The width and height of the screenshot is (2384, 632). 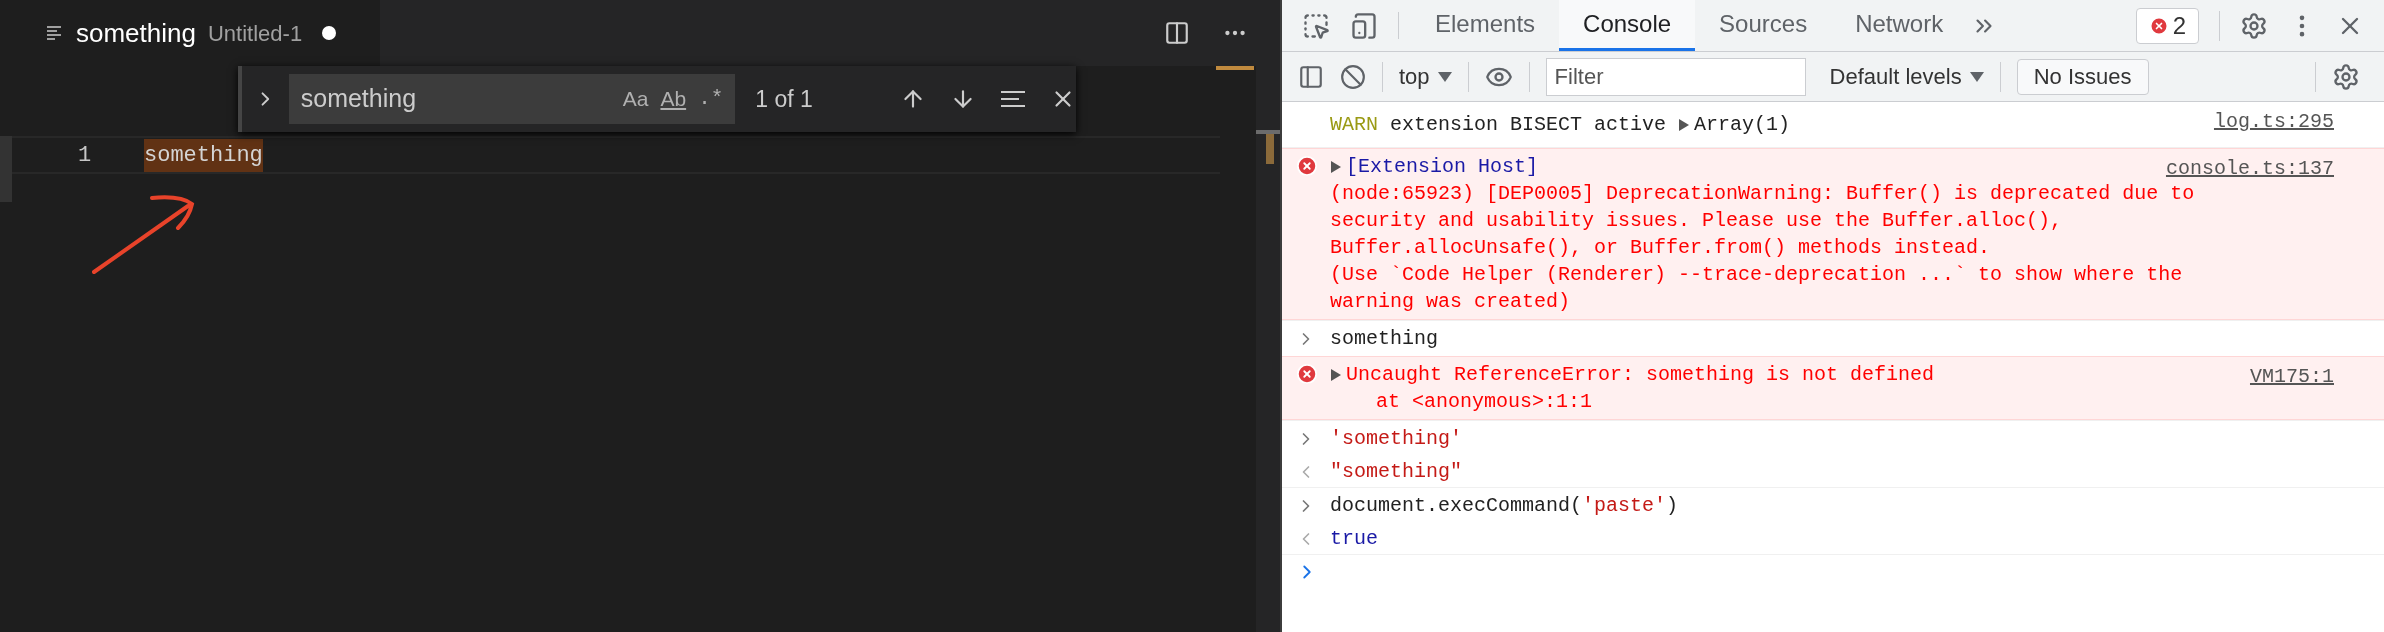 I want to click on command-text: something, so click(x=1384, y=339).